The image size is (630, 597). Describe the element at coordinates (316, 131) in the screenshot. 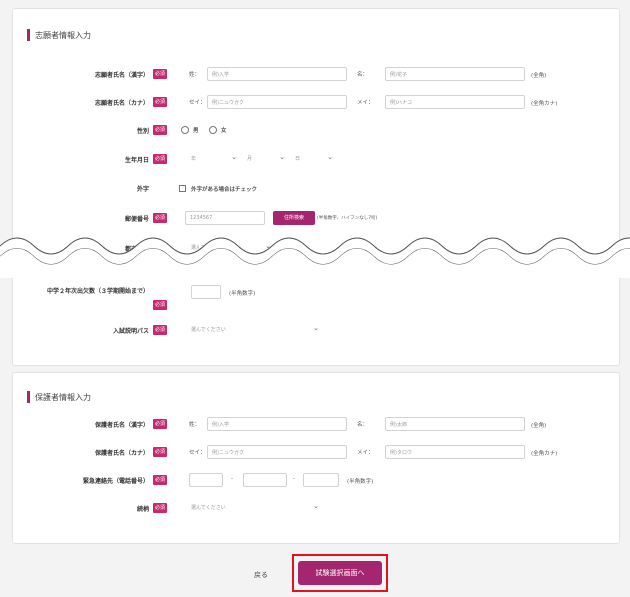

I see `gender-row: 性別 必須 男 女` at that location.